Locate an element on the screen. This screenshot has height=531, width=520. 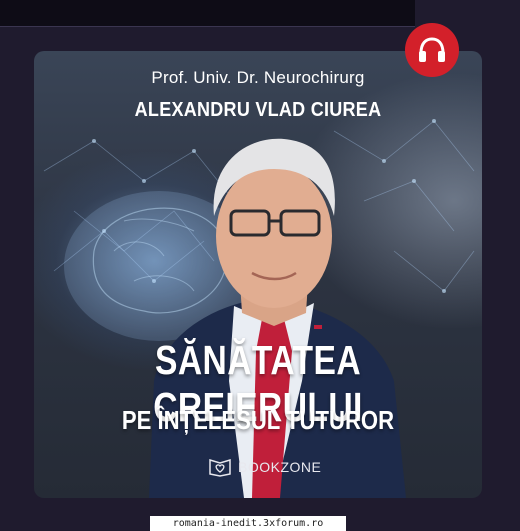
publisher-logo: BOOKZONE is located at coordinates (264, 467).